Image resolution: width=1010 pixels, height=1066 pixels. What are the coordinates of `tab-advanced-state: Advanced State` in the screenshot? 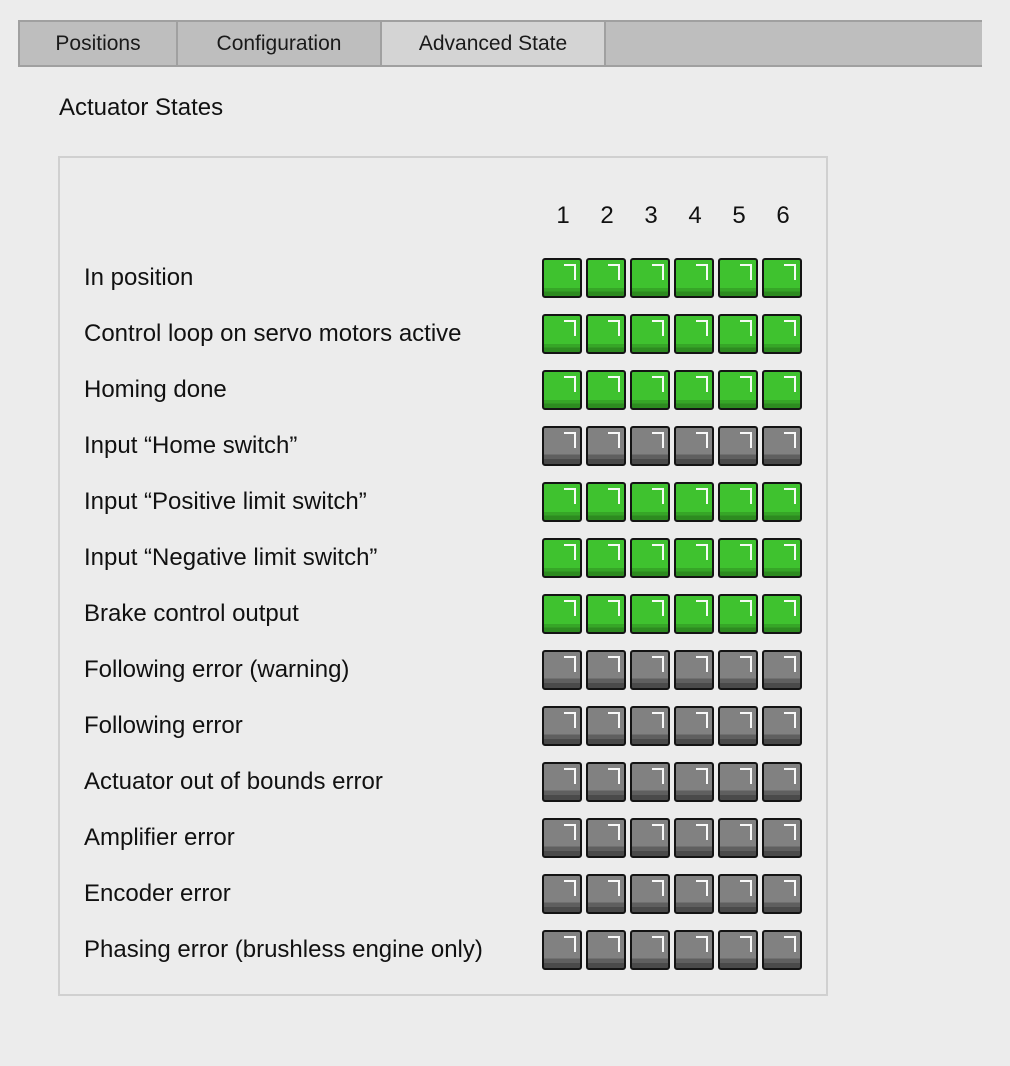 It's located at (493, 43).